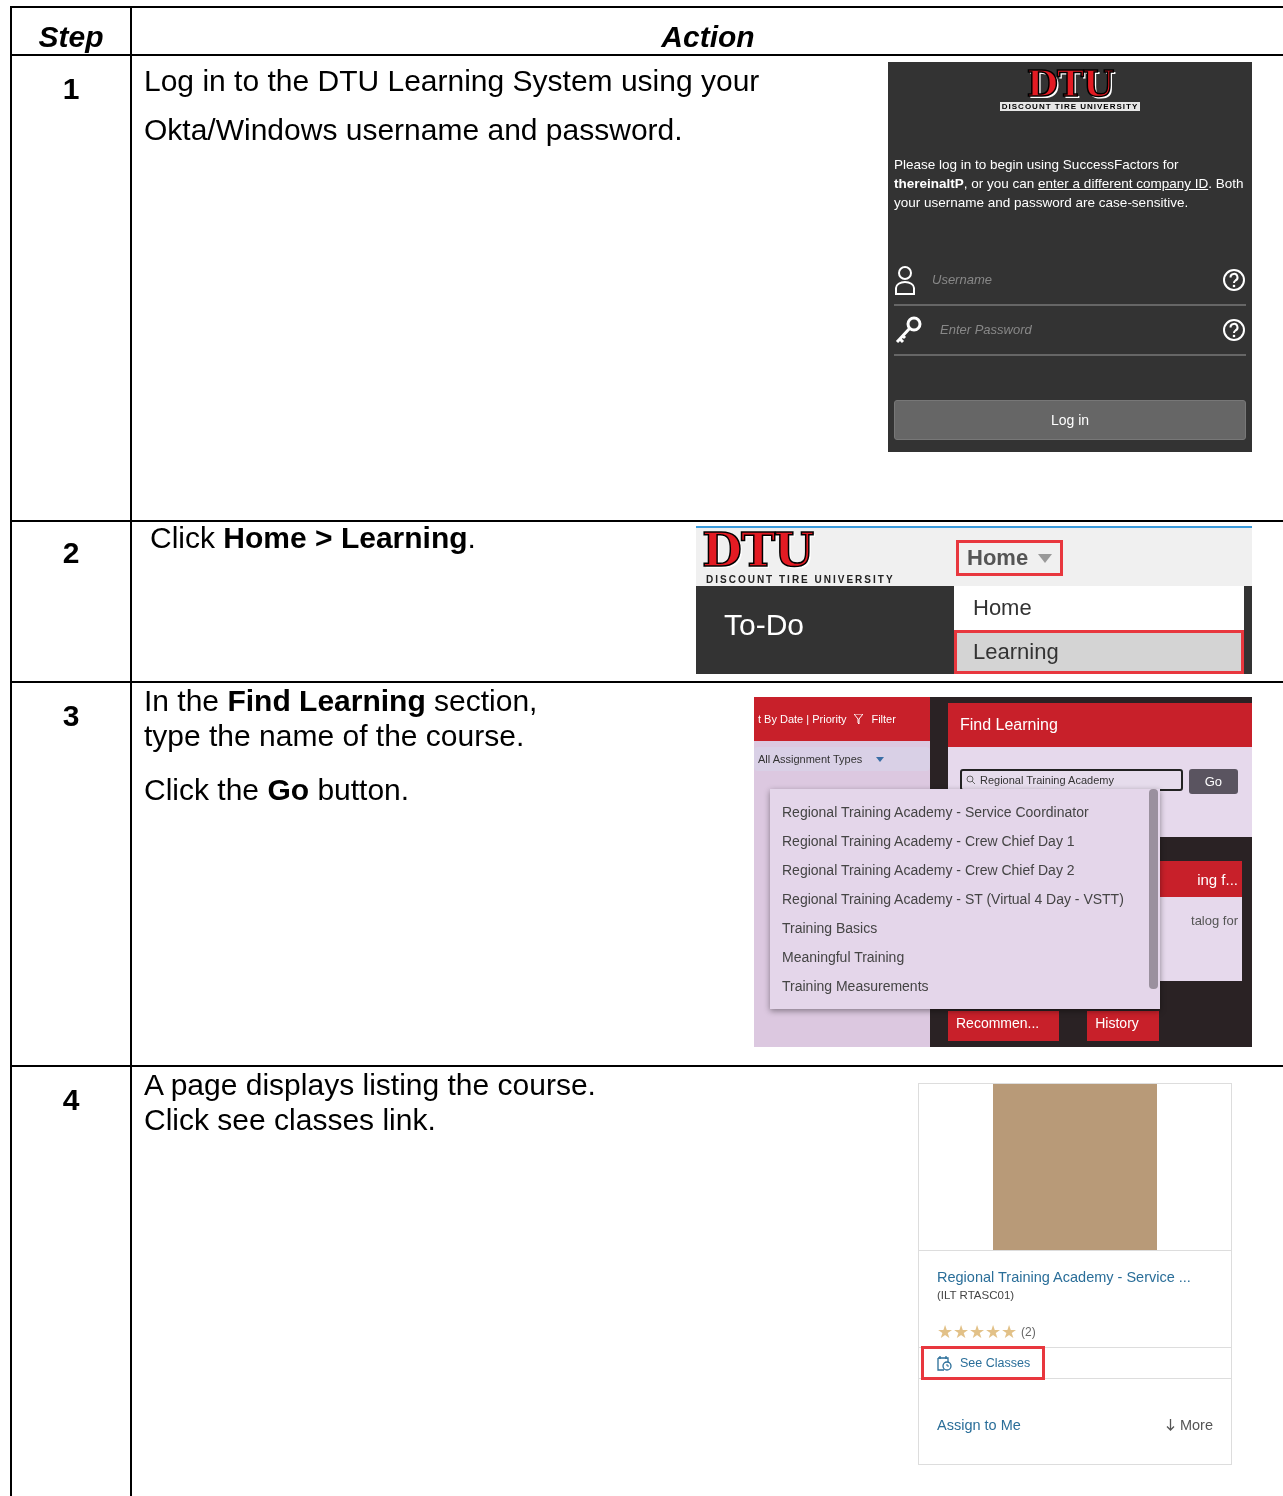 The width and height of the screenshot is (1283, 1496). What do you see at coordinates (71, 552) in the screenshot?
I see `step-number: 2` at bounding box center [71, 552].